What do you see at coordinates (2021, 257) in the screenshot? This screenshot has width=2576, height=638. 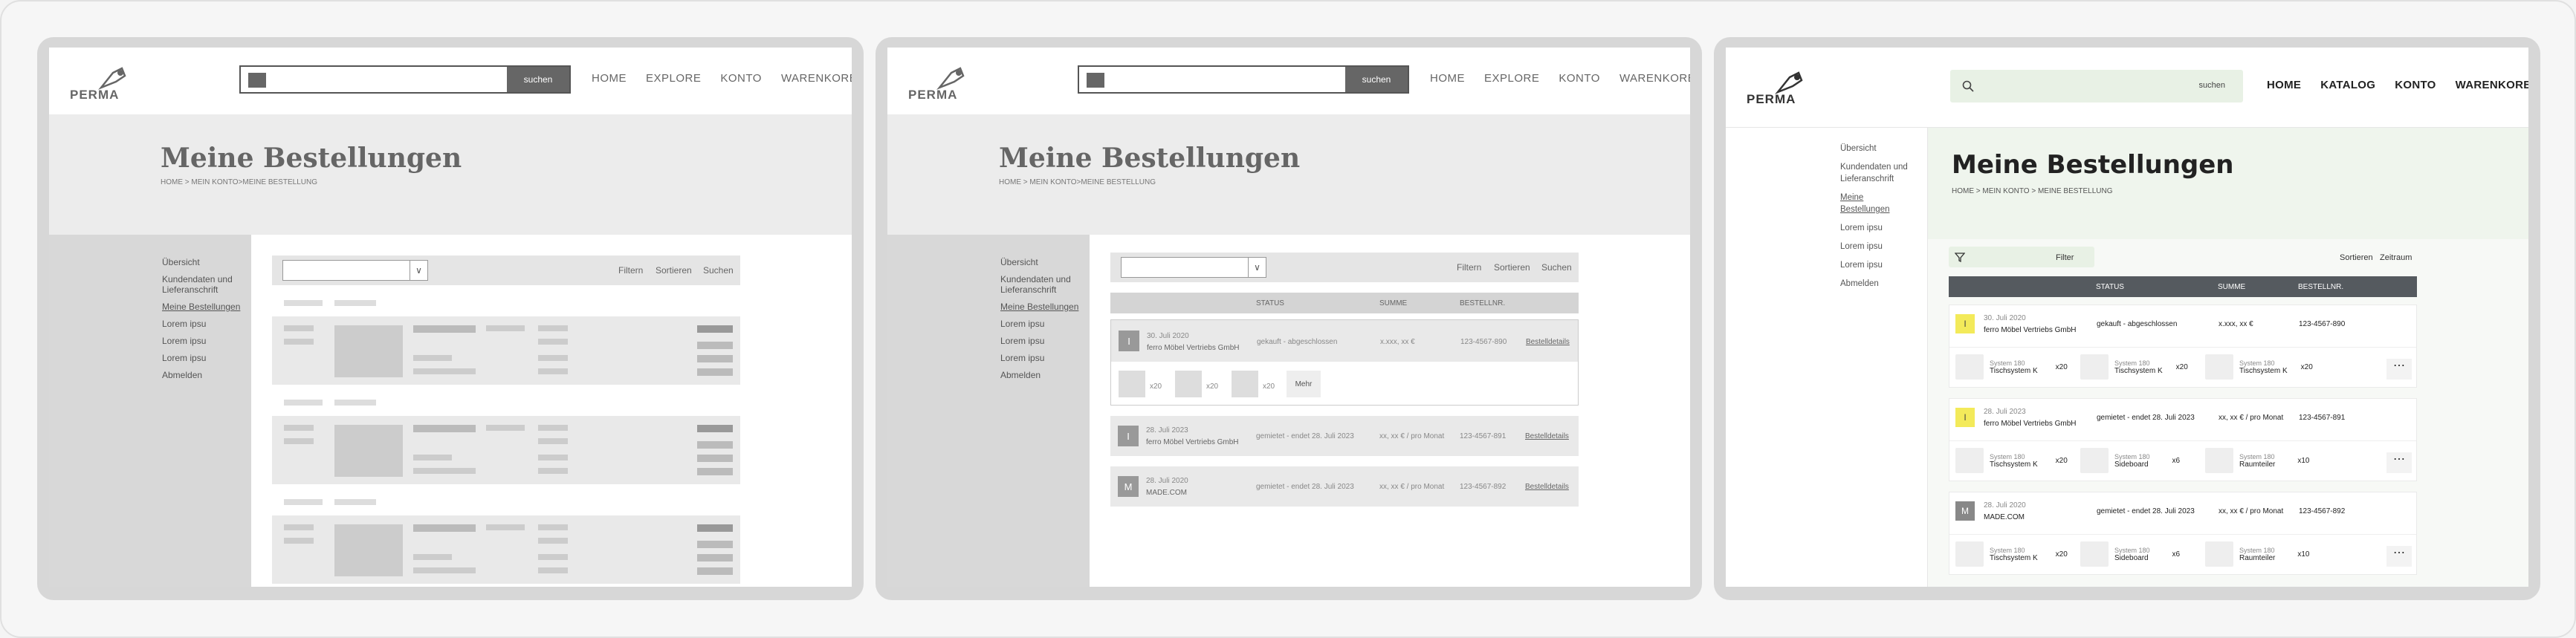 I see `filter-button: Filter` at bounding box center [2021, 257].